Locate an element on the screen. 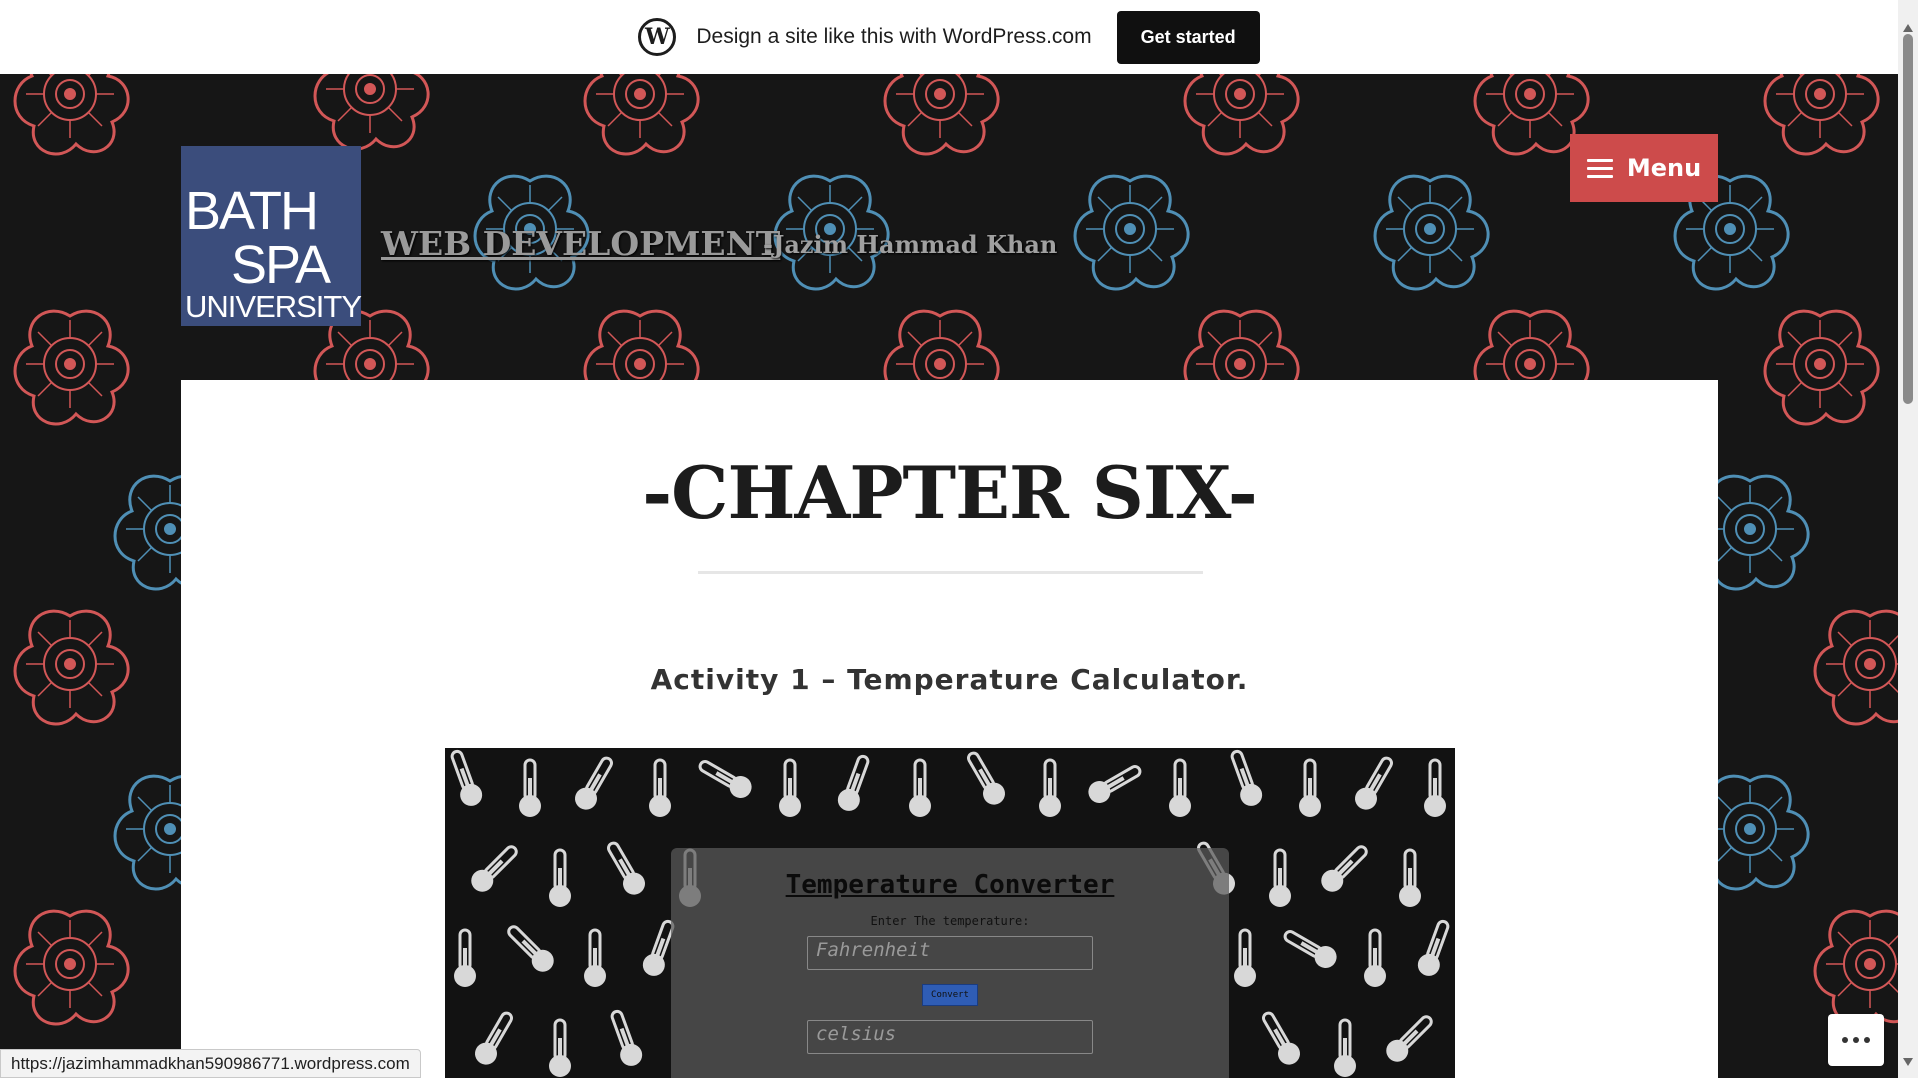 The height and width of the screenshot is (1078, 1918). page-scrollbar is located at coordinates (1908, 539).